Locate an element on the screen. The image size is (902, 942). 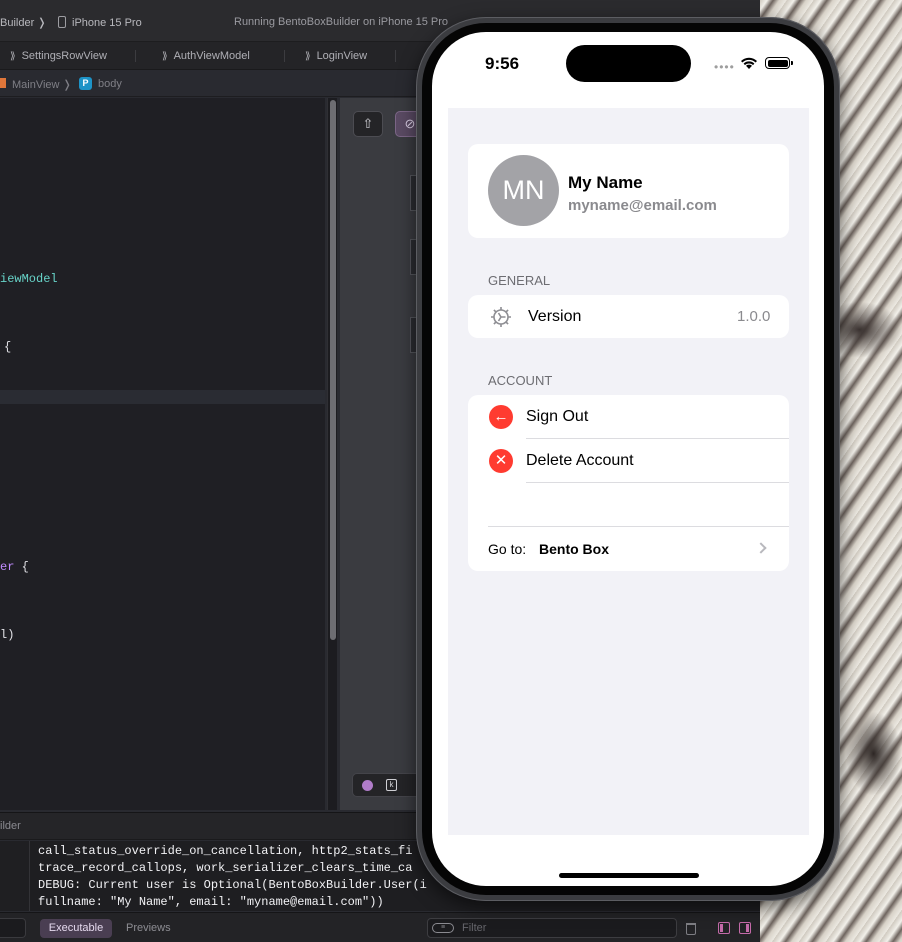
code-line: l) is located at coordinates (7, 635).